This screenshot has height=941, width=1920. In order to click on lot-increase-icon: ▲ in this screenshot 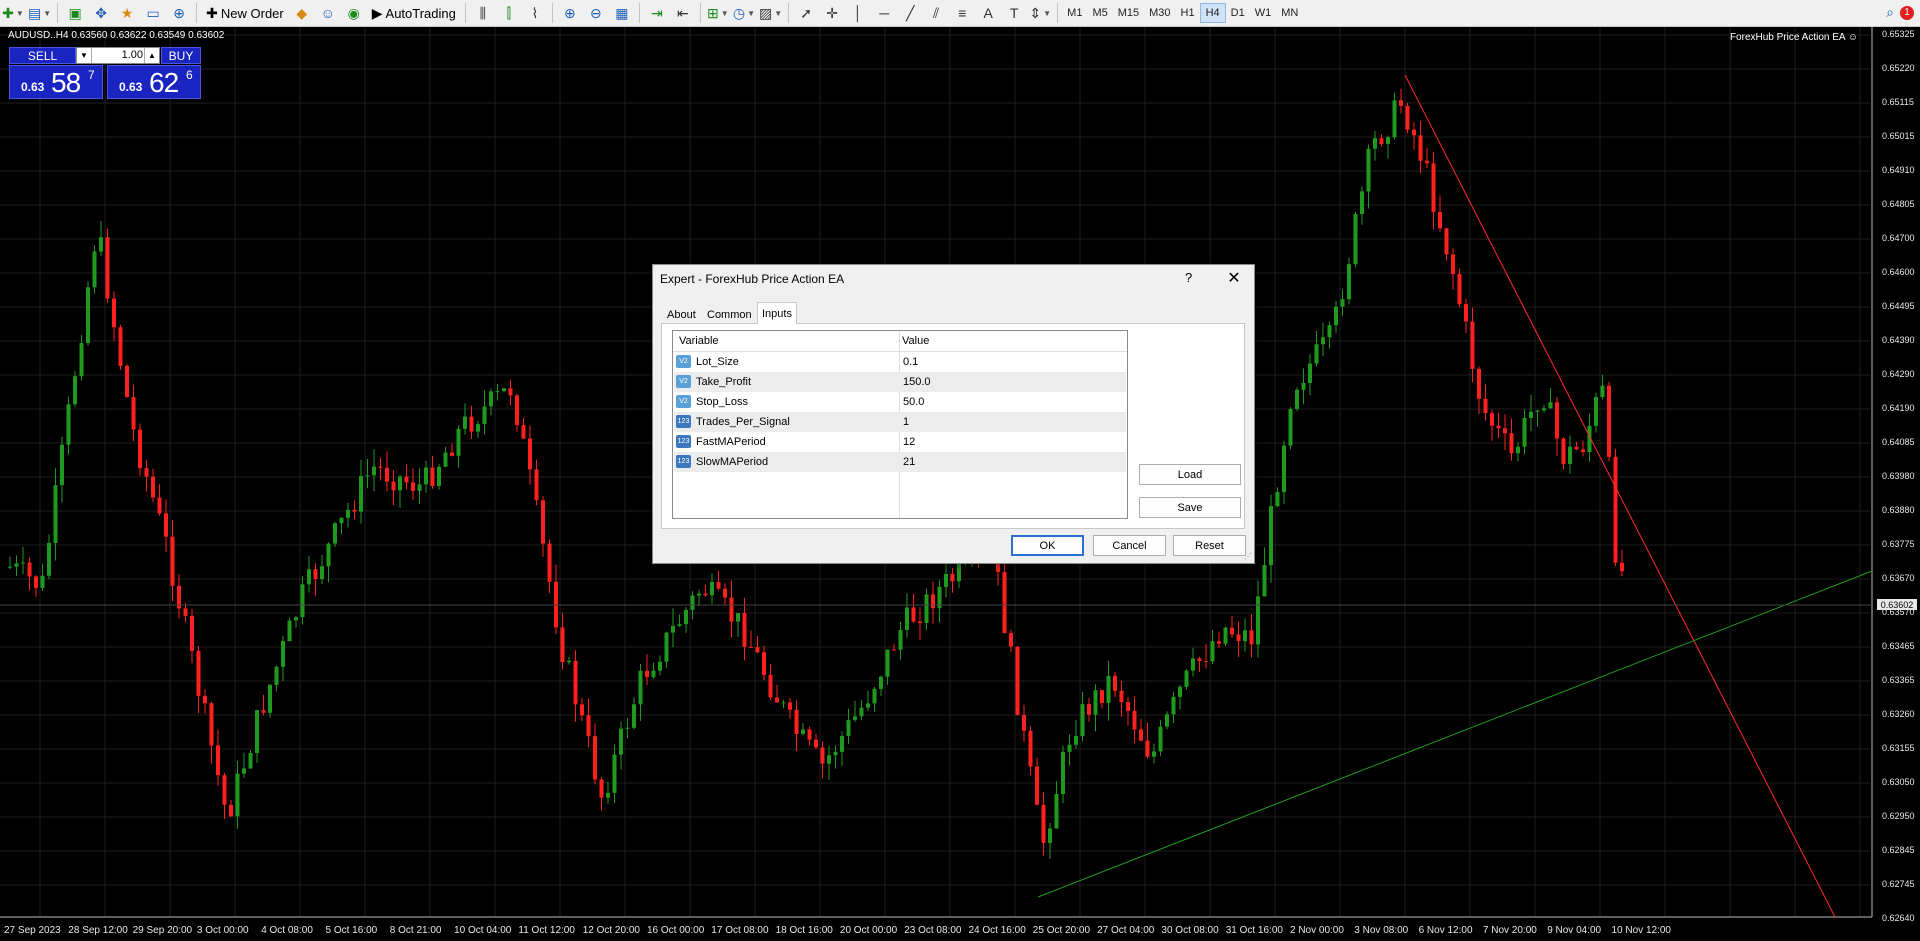, I will do `click(151, 55)`.